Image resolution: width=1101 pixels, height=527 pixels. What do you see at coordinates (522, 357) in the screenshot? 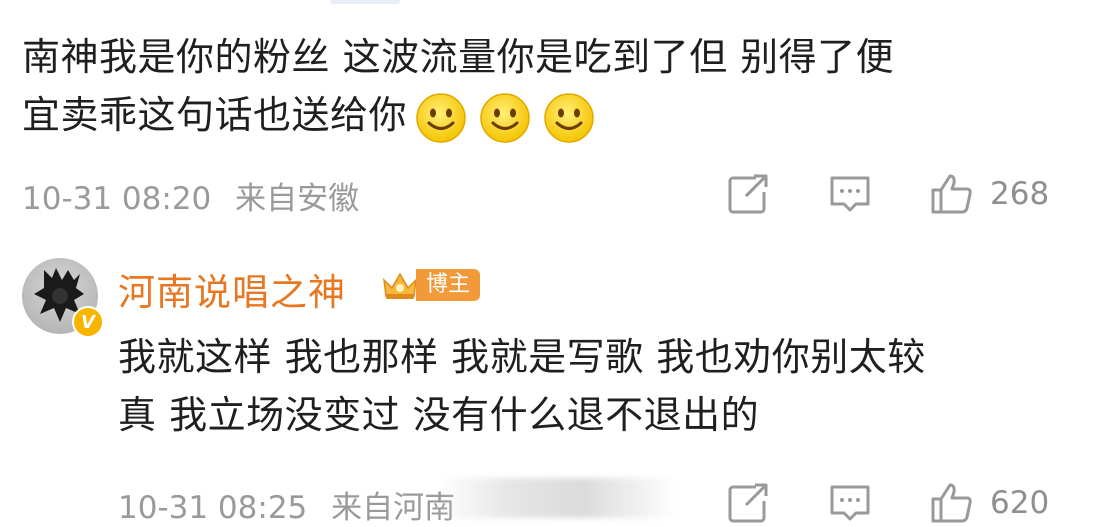
I see `reply-text-line-1: 我就这样 我也那样 我就是写歌 我也劝你别太较` at bounding box center [522, 357].